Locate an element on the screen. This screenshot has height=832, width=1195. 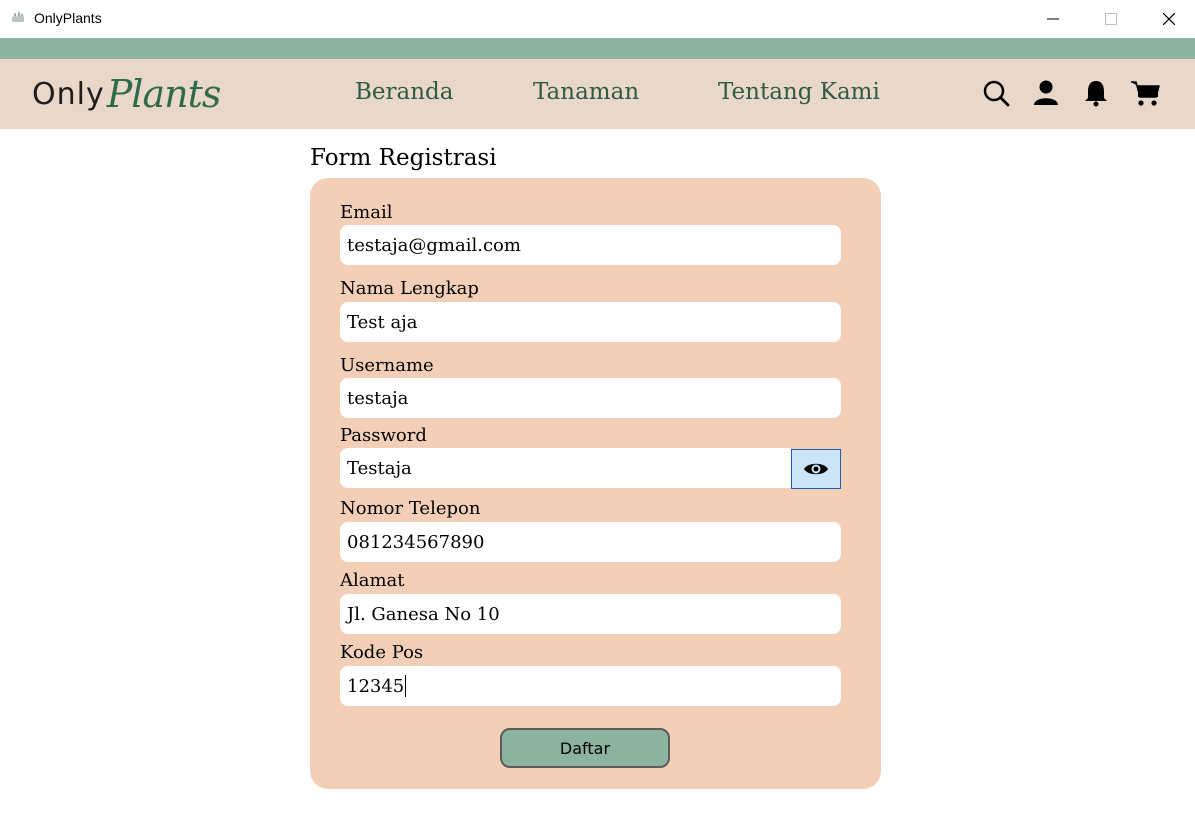
bell-icon is located at coordinates (1096, 94).